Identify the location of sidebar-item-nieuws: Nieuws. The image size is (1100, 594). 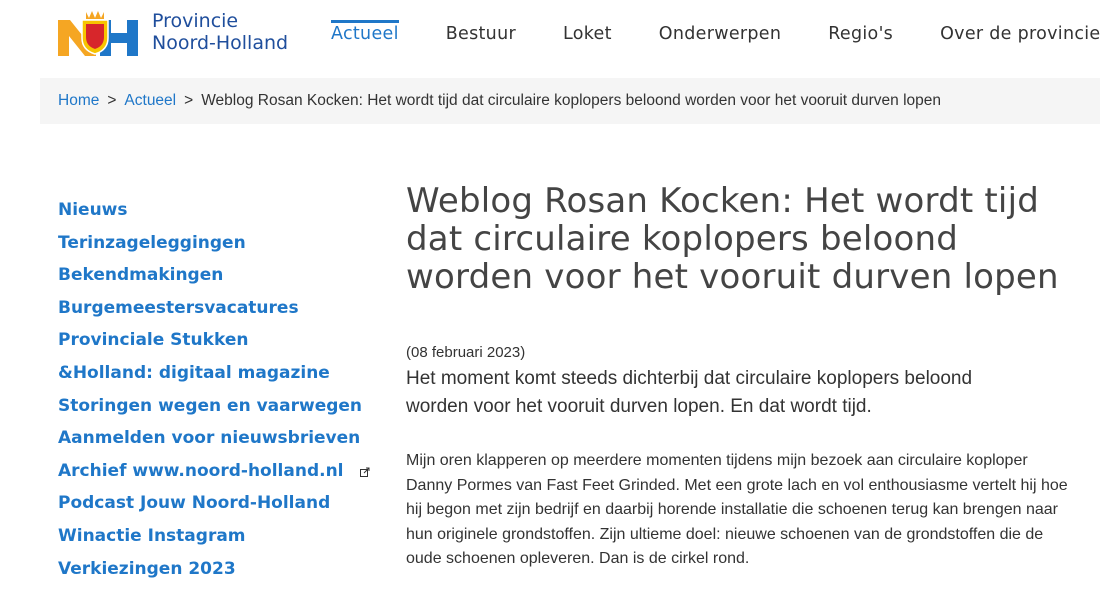
(218, 213).